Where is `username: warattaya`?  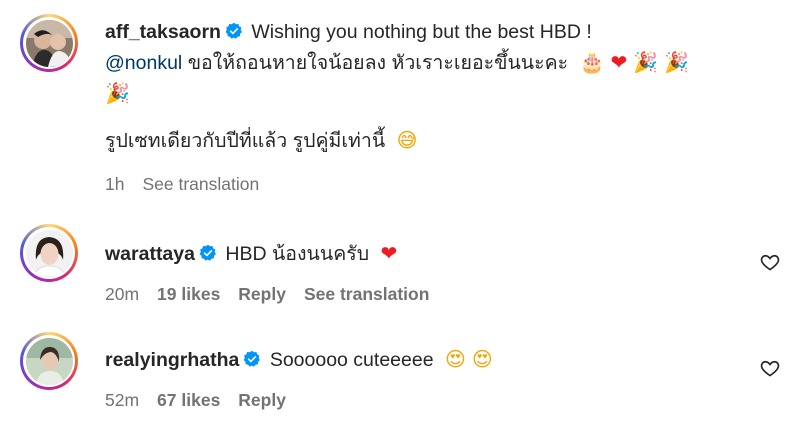 username: warattaya is located at coordinates (150, 254).